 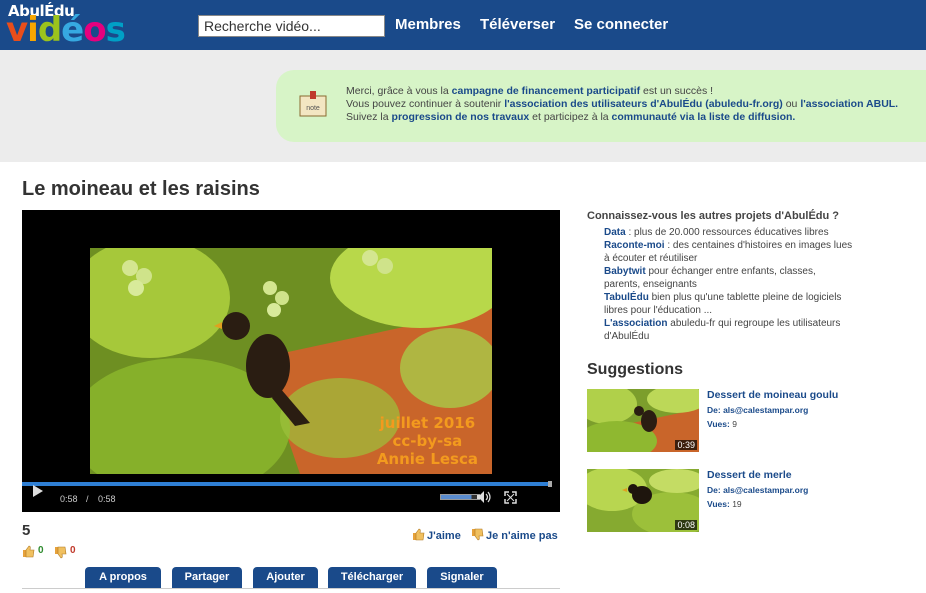 What do you see at coordinates (286, 484) in the screenshot?
I see `video-progress-bar` at bounding box center [286, 484].